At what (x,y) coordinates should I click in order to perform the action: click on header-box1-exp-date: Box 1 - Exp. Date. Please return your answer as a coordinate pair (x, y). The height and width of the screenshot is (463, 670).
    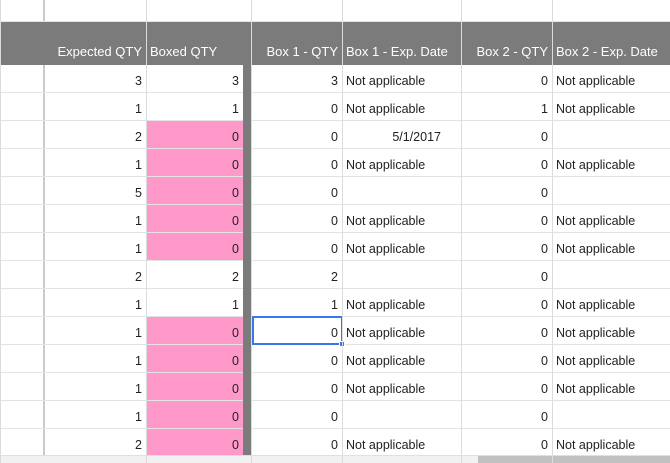
    Looking at the image, I should click on (401, 43).